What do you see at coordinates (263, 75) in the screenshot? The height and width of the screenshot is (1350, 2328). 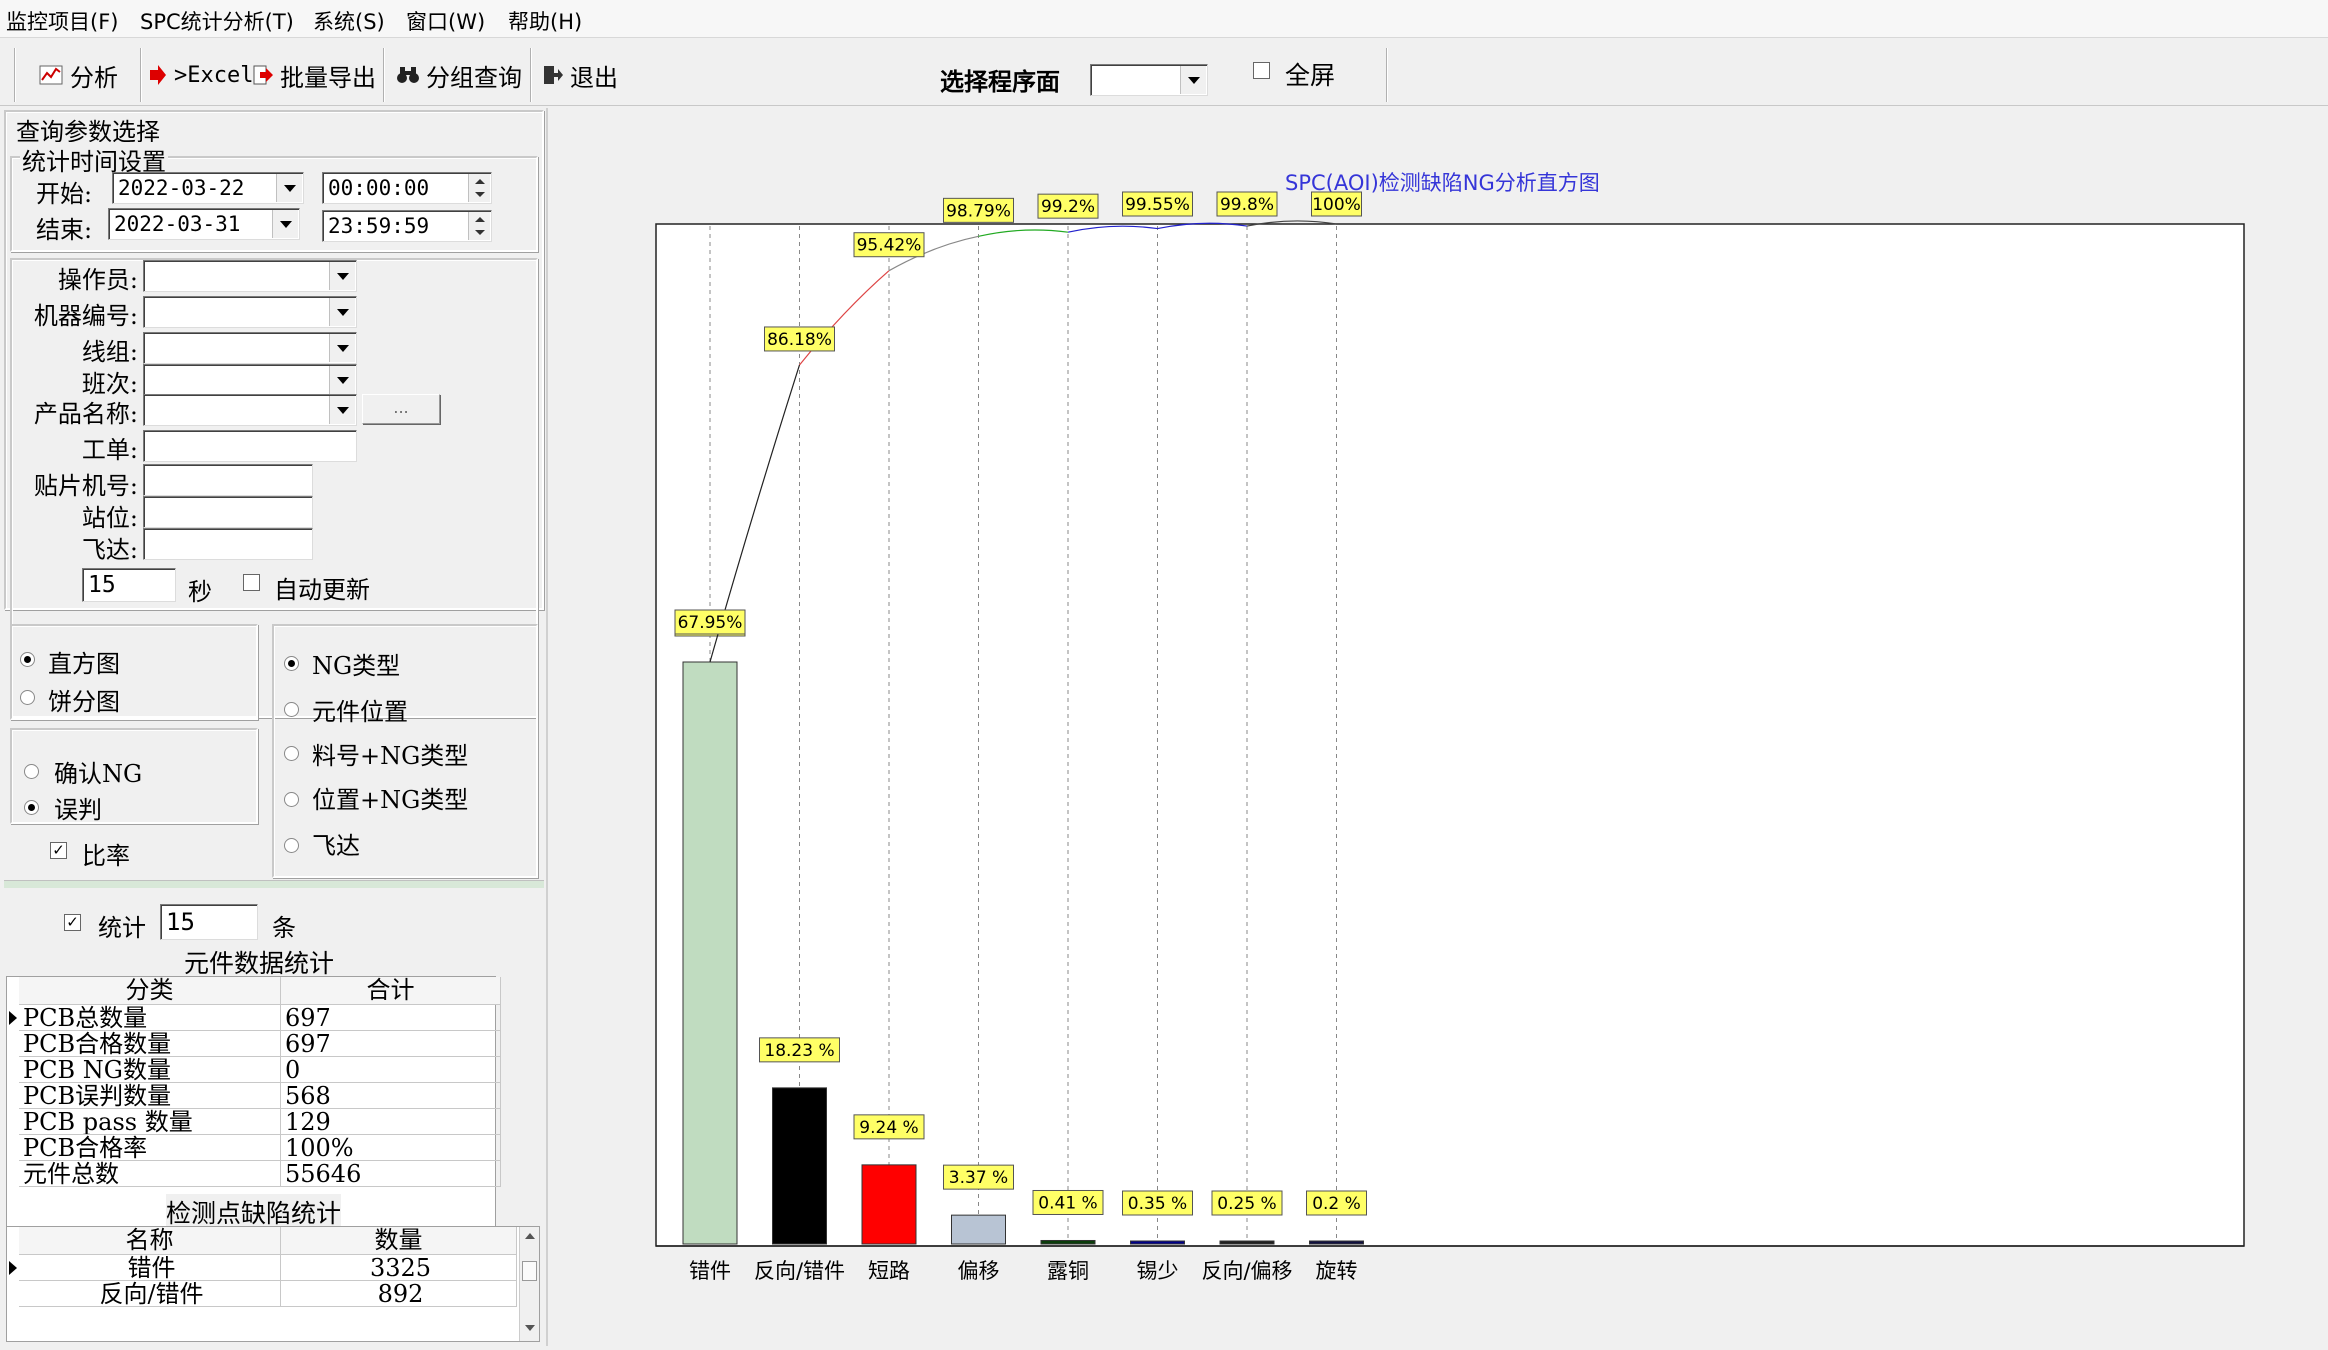 I see `export-icon` at bounding box center [263, 75].